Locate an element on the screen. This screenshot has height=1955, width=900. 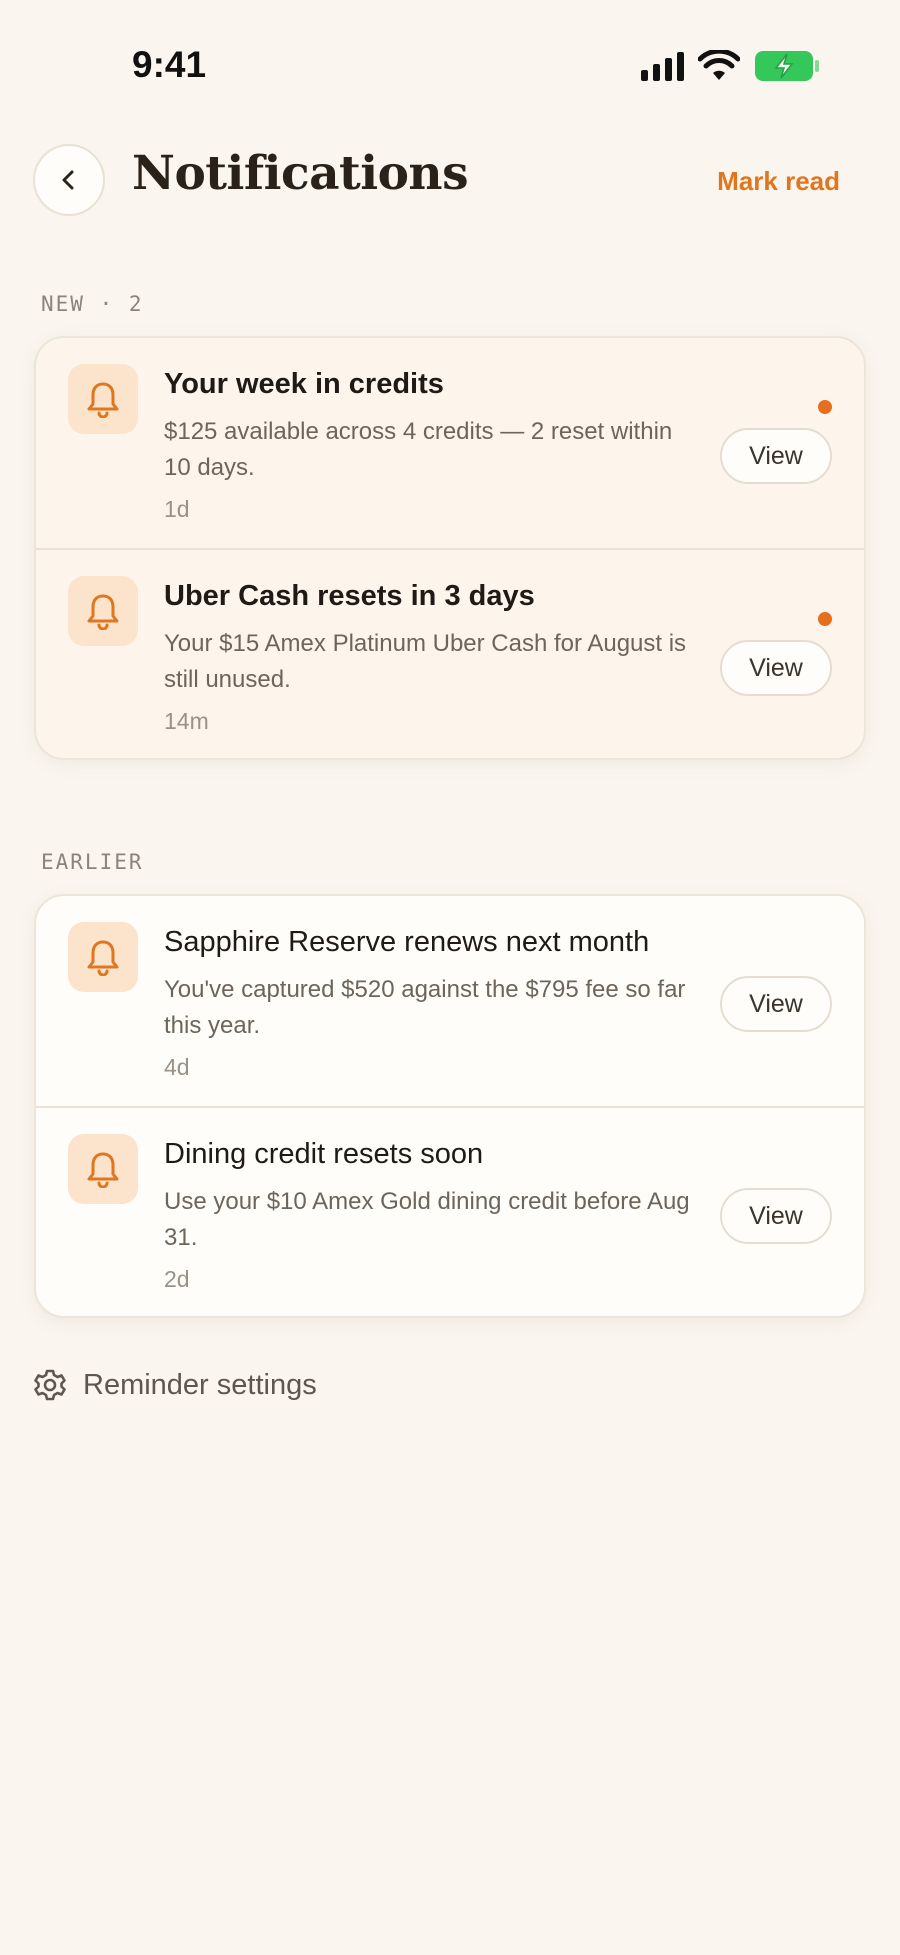
reminder-settings-link: Reminder settings is located at coordinates (175, 1385).